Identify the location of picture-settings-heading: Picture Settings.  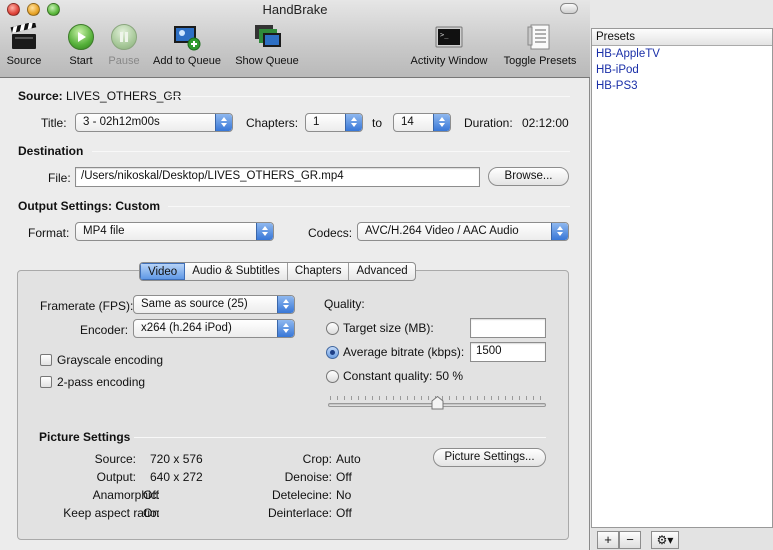
(85, 437).